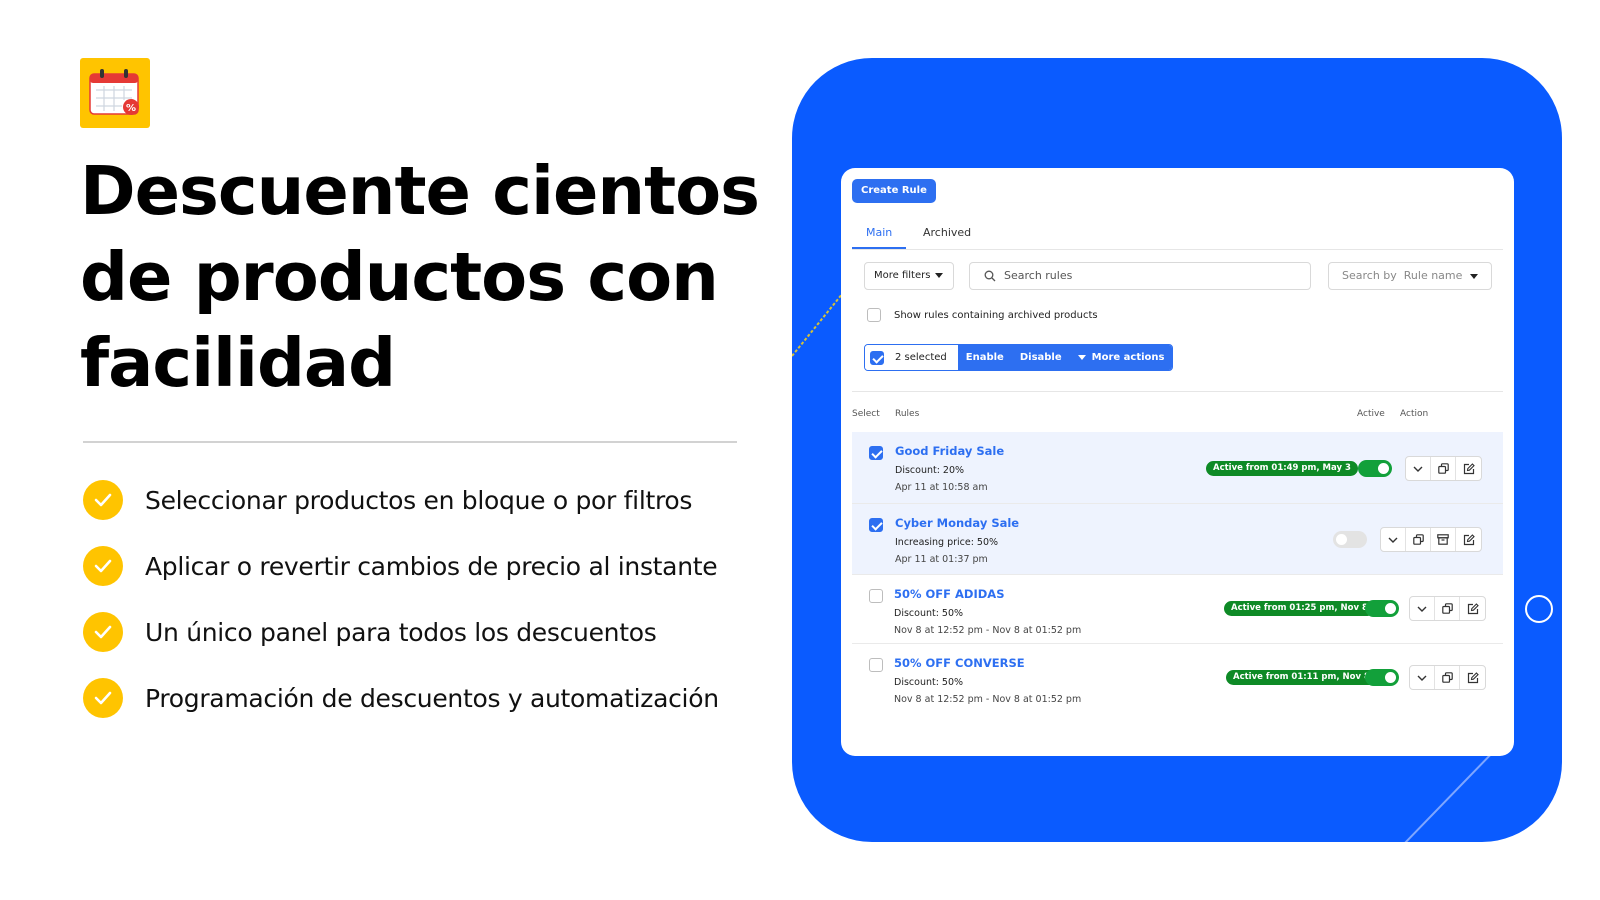 The image size is (1600, 900). I want to click on status-badge: Active from 01:49 pm, May 3, so click(1282, 468).